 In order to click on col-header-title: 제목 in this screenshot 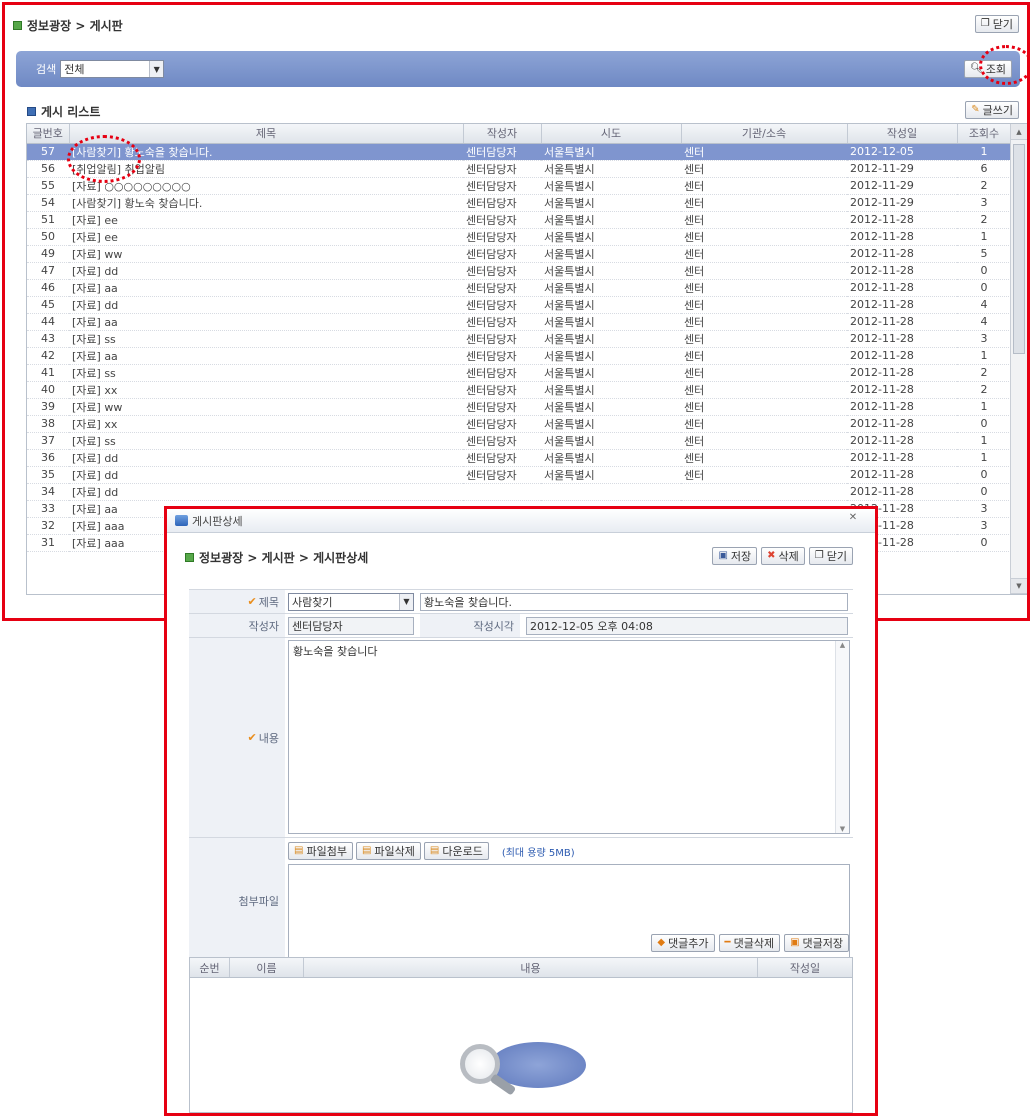, I will do `click(266, 134)`.